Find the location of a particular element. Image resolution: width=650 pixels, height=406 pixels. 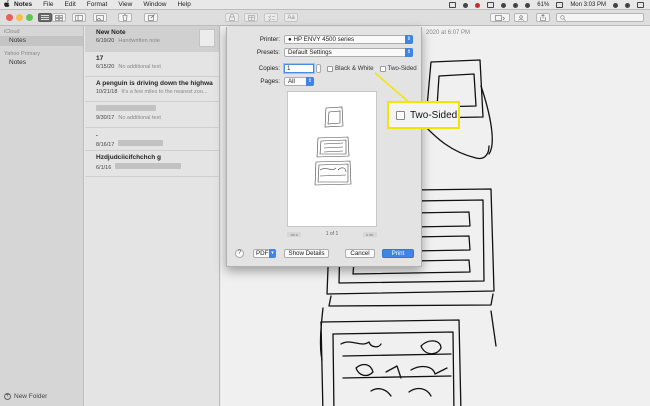

callout-leader-line is located at coordinates (392, 88).